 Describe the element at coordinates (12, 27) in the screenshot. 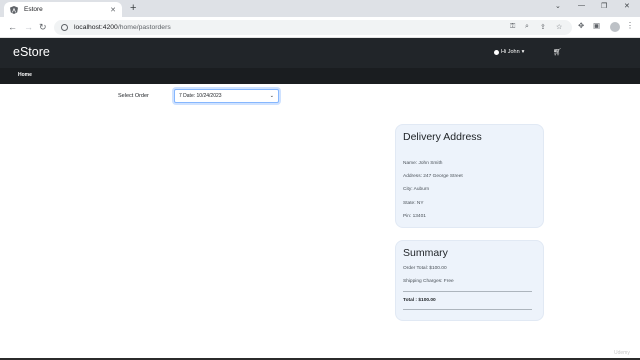

I see `back-icon: ←` at that location.